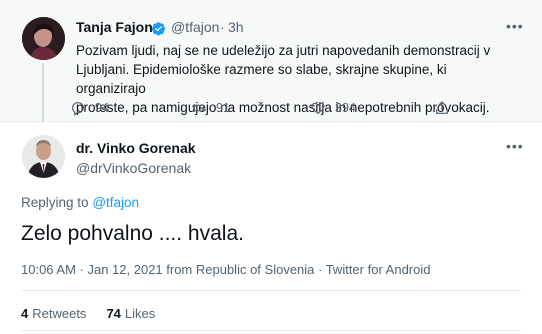 This screenshot has width=542, height=334. What do you see at coordinates (59, 313) in the screenshot?
I see `retweets-label: Retweets` at bounding box center [59, 313].